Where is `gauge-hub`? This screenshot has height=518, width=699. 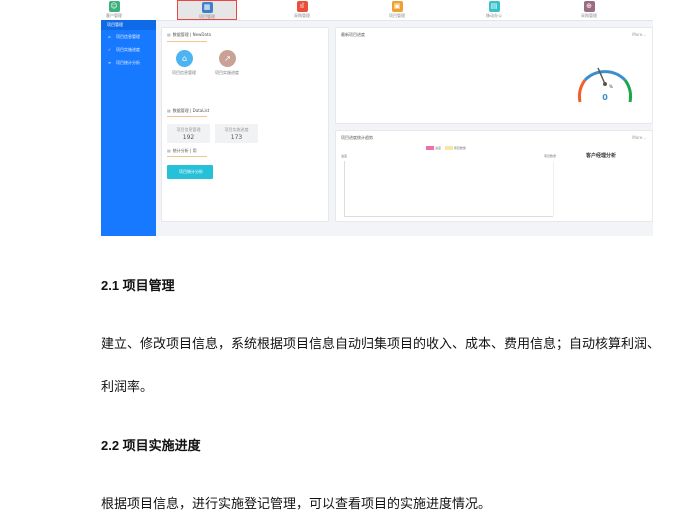 gauge-hub is located at coordinates (605, 84).